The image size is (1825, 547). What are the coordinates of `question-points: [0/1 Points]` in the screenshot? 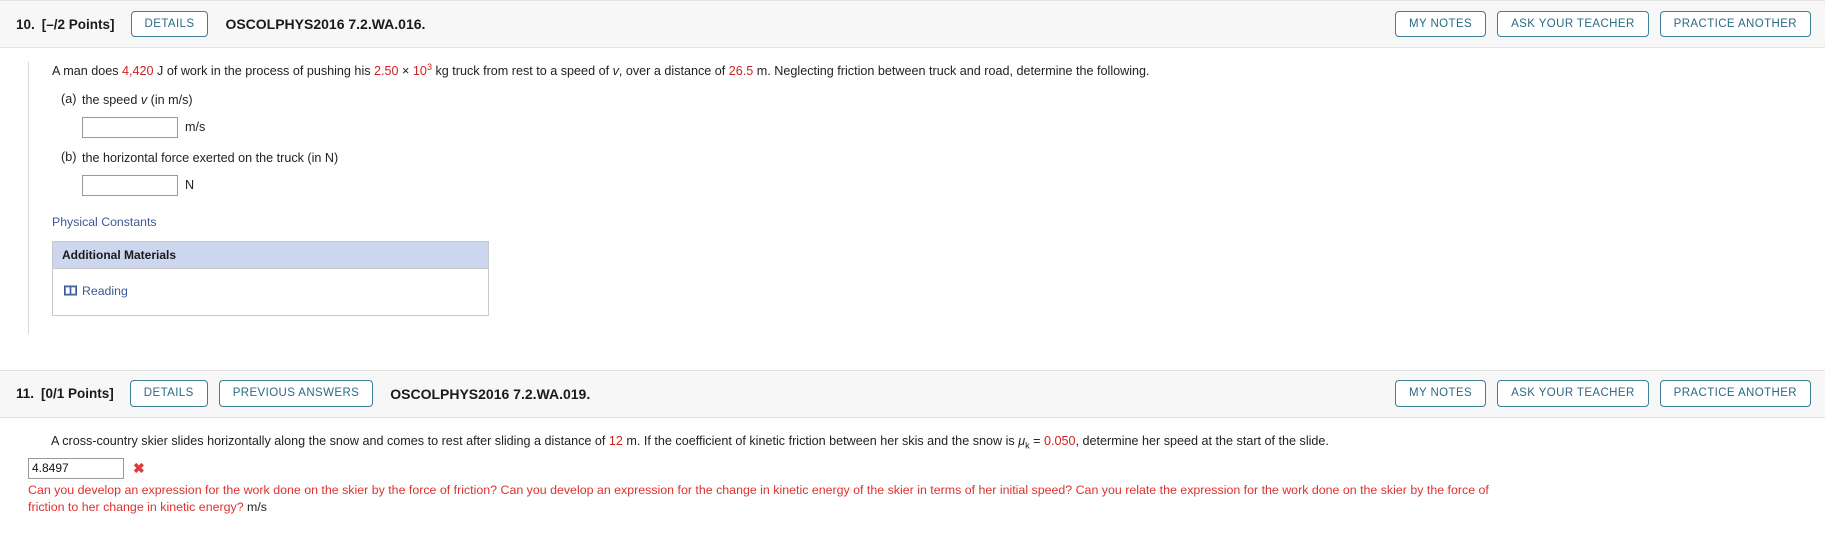 It's located at (77, 393).